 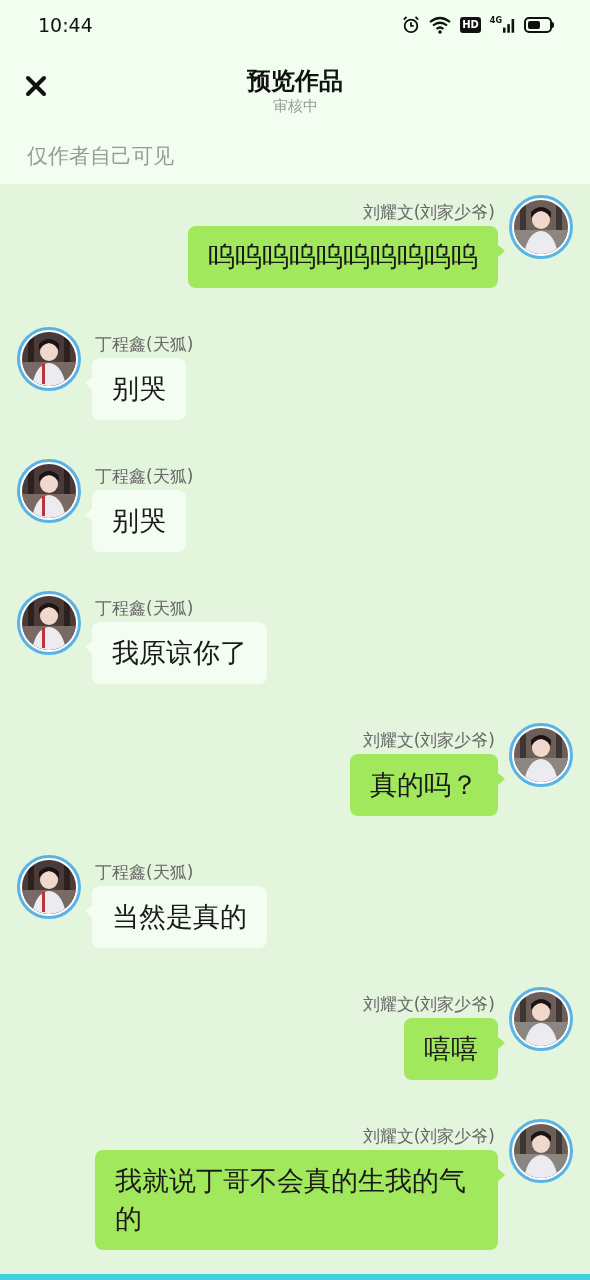 What do you see at coordinates (295, 81) in the screenshot?
I see `page-title: 预览作品` at bounding box center [295, 81].